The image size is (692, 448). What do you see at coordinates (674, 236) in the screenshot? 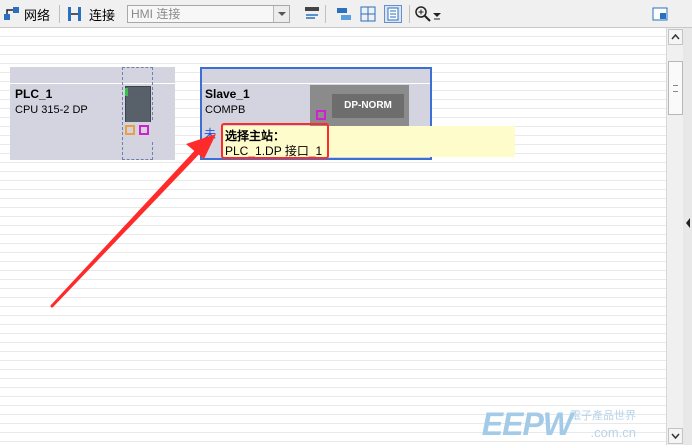
I see `vertical-scrollbar` at bounding box center [674, 236].